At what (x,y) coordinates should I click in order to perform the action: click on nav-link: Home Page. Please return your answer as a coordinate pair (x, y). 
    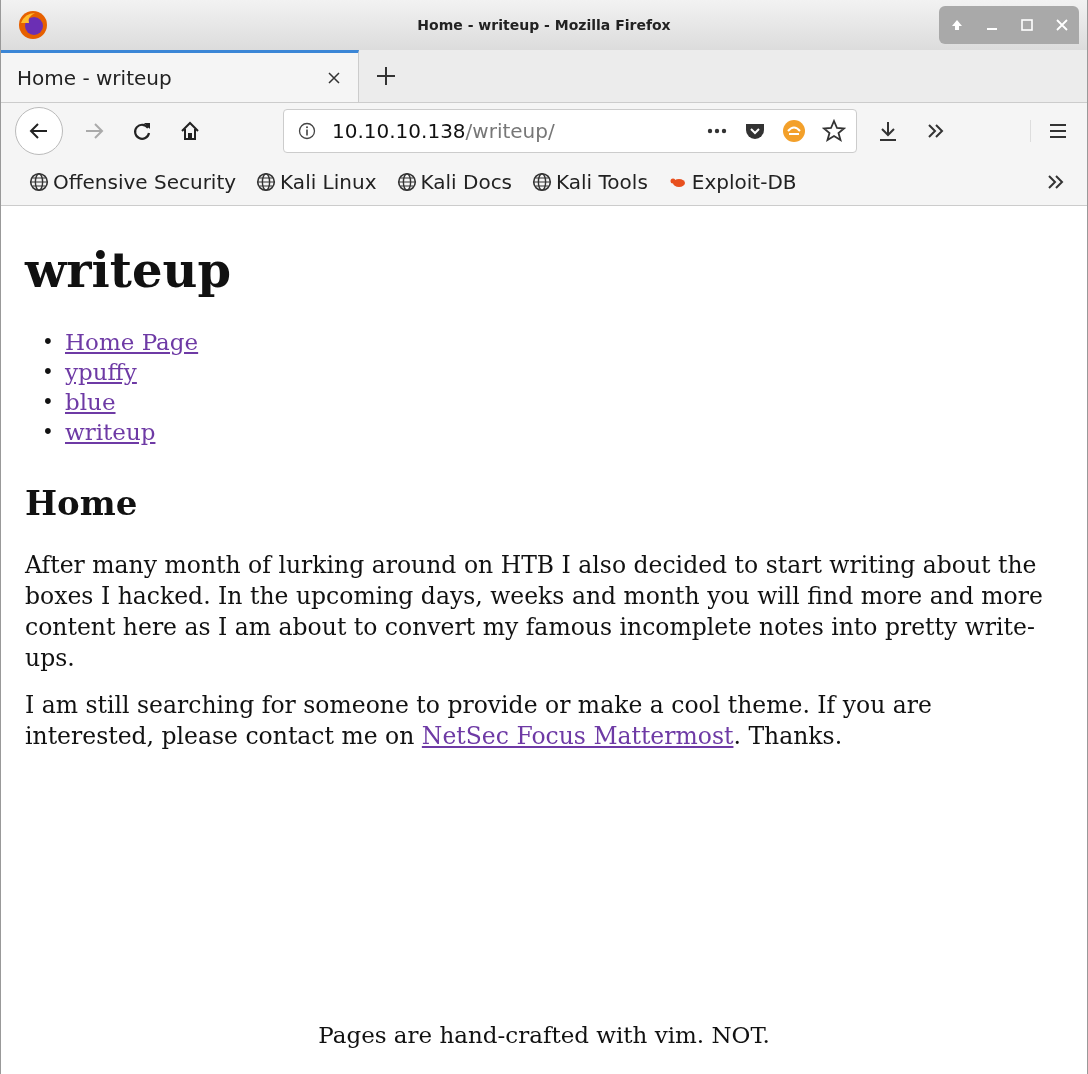
    Looking at the image, I should click on (132, 341).